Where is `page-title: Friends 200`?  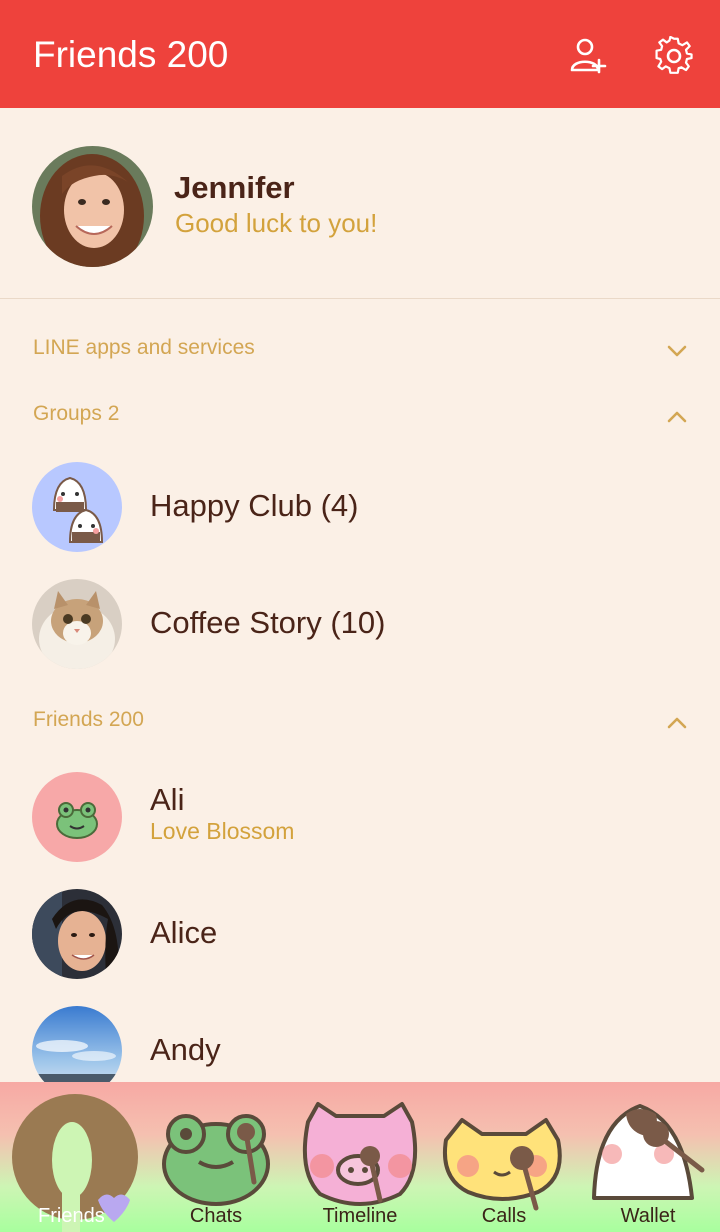
page-title: Friends 200 is located at coordinates (131, 54).